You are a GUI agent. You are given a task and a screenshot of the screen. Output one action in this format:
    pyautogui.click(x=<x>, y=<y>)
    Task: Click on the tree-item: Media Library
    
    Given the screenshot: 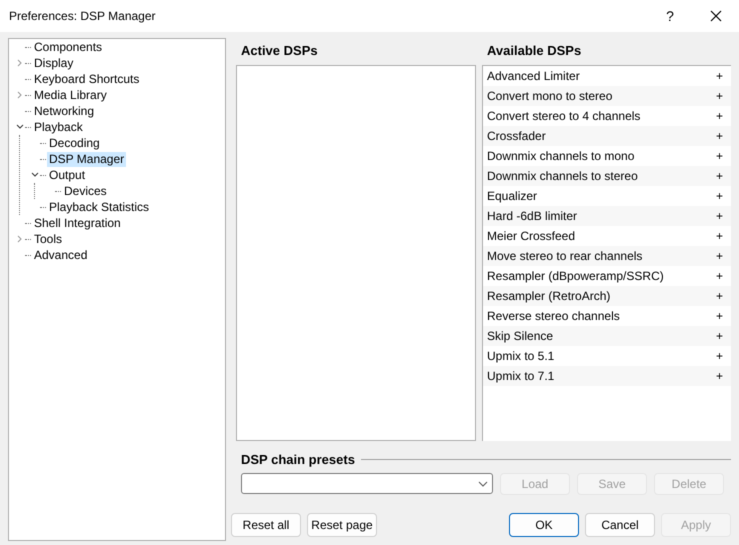 What is the action you would take?
    pyautogui.click(x=70, y=95)
    